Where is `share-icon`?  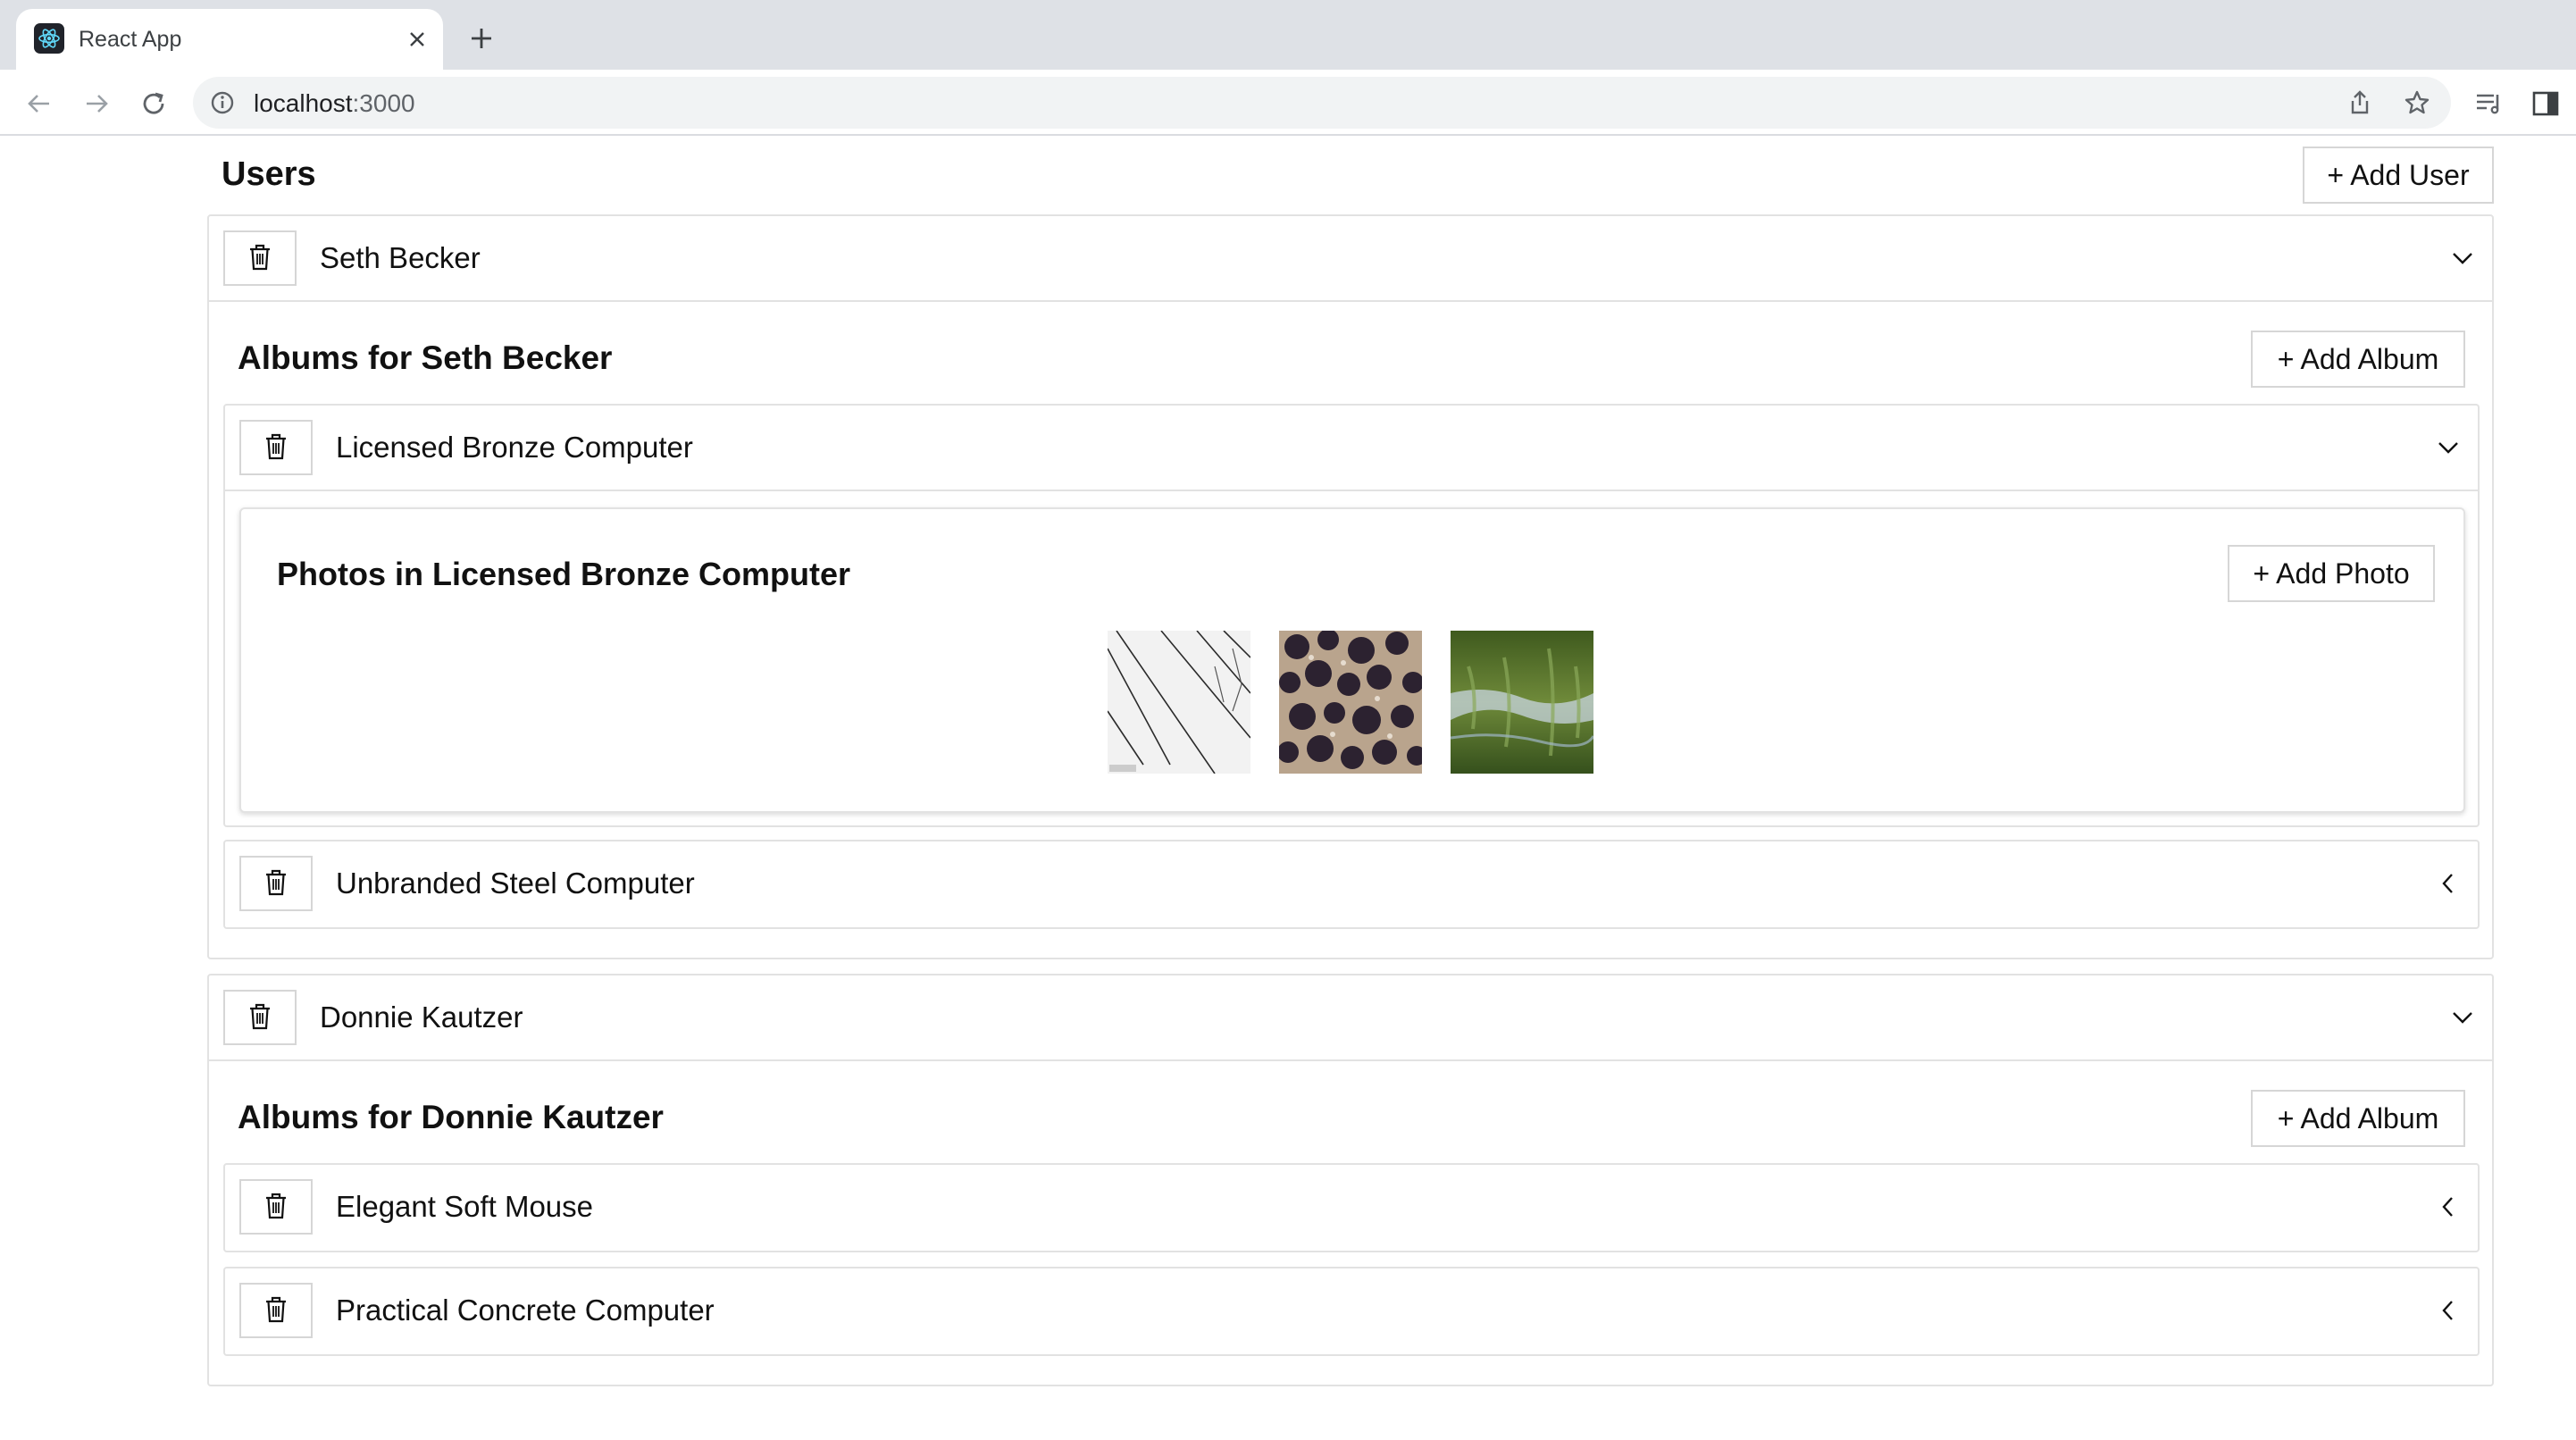
share-icon is located at coordinates (2360, 102).